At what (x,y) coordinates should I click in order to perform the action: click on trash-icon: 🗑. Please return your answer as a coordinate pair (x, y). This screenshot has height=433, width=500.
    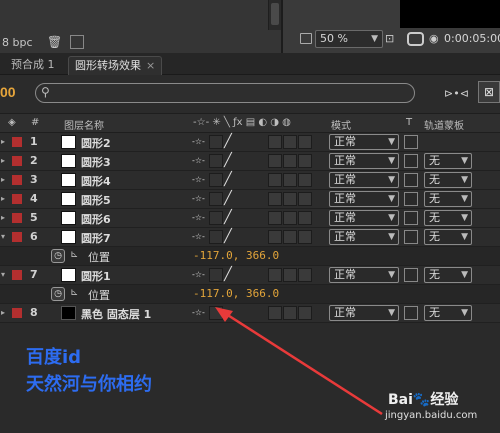
    Looking at the image, I should click on (54, 42).